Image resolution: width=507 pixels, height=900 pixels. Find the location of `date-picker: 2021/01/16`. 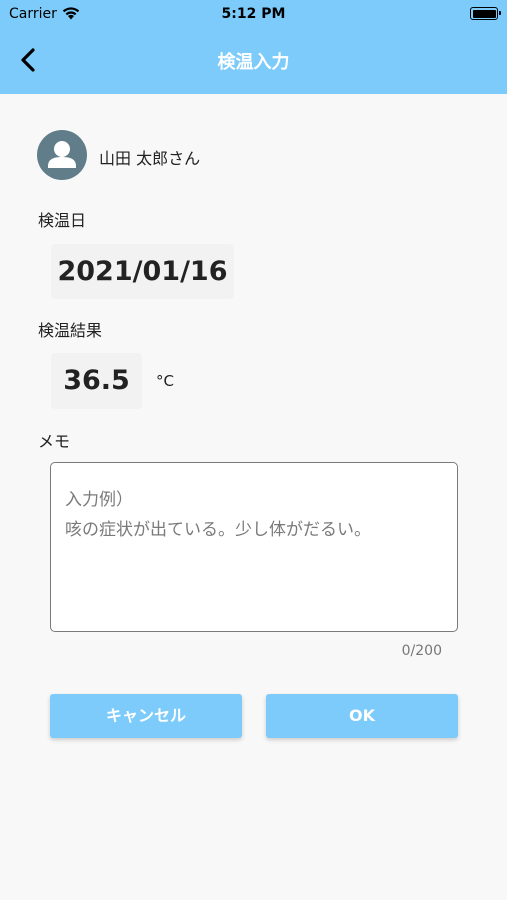

date-picker: 2021/01/16 is located at coordinates (142, 271).